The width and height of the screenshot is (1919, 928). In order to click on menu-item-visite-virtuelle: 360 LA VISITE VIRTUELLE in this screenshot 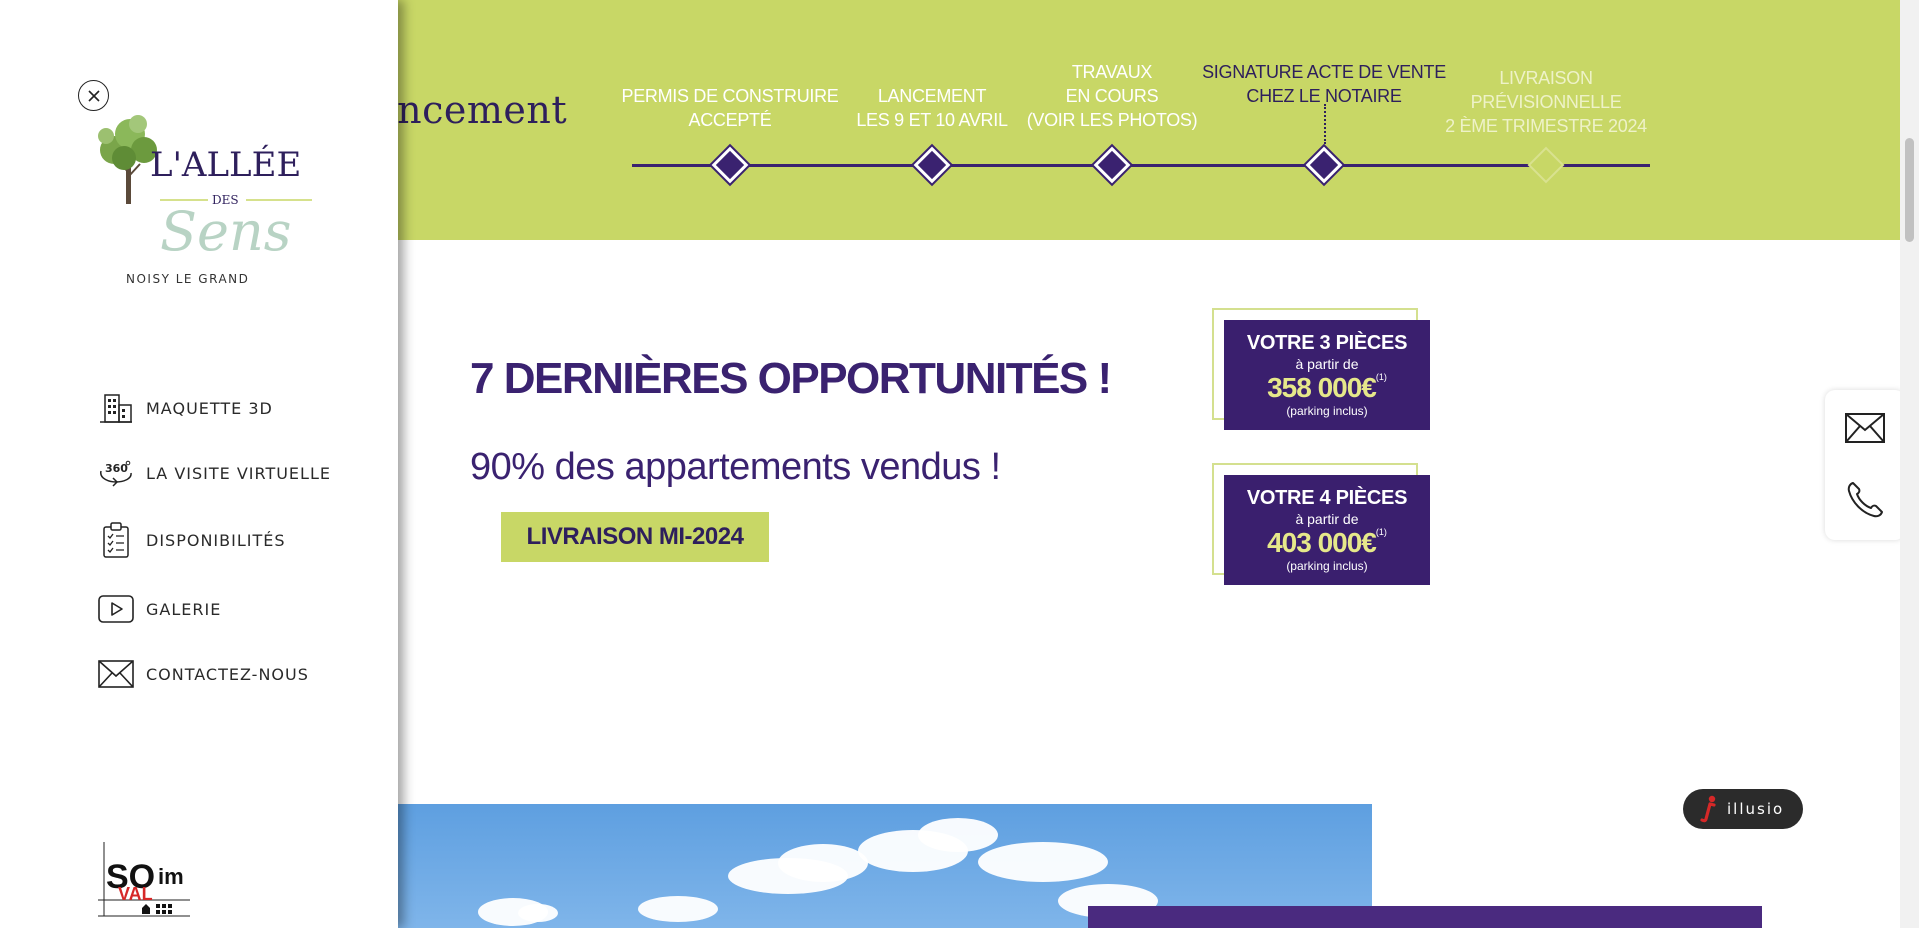, I will do `click(214, 473)`.